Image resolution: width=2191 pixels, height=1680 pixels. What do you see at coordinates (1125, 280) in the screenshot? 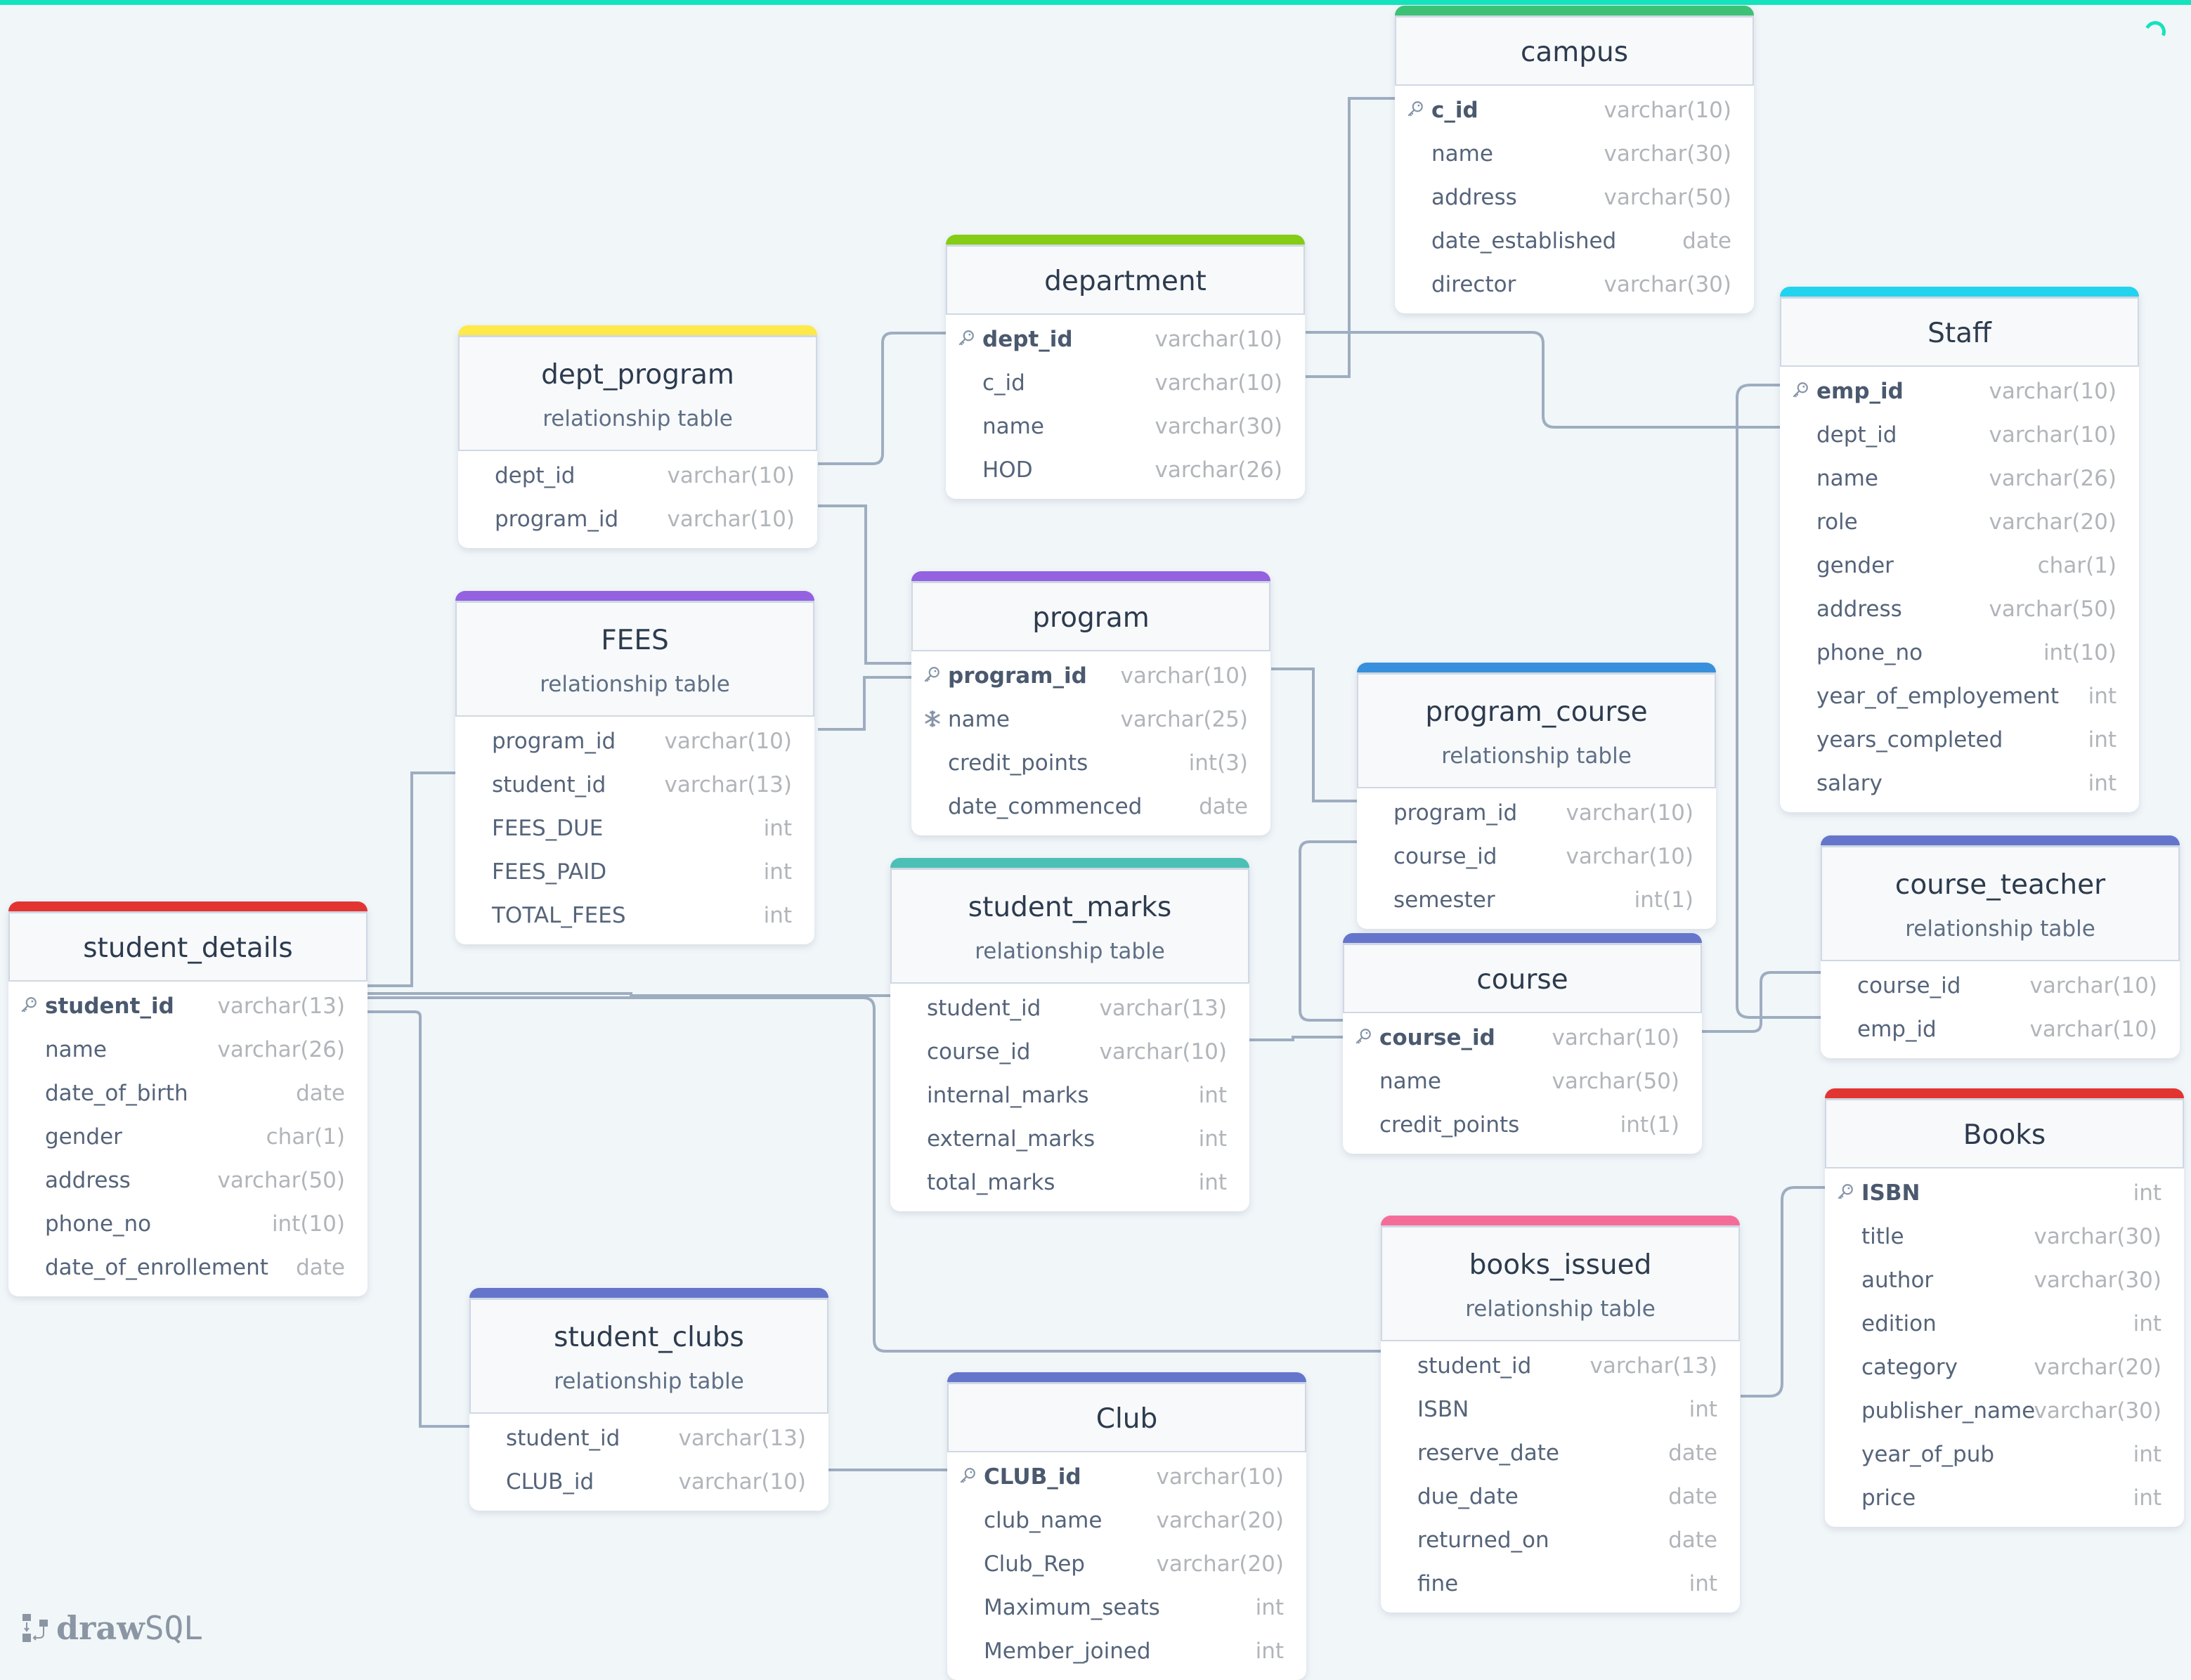
I see `table-header: department` at bounding box center [1125, 280].